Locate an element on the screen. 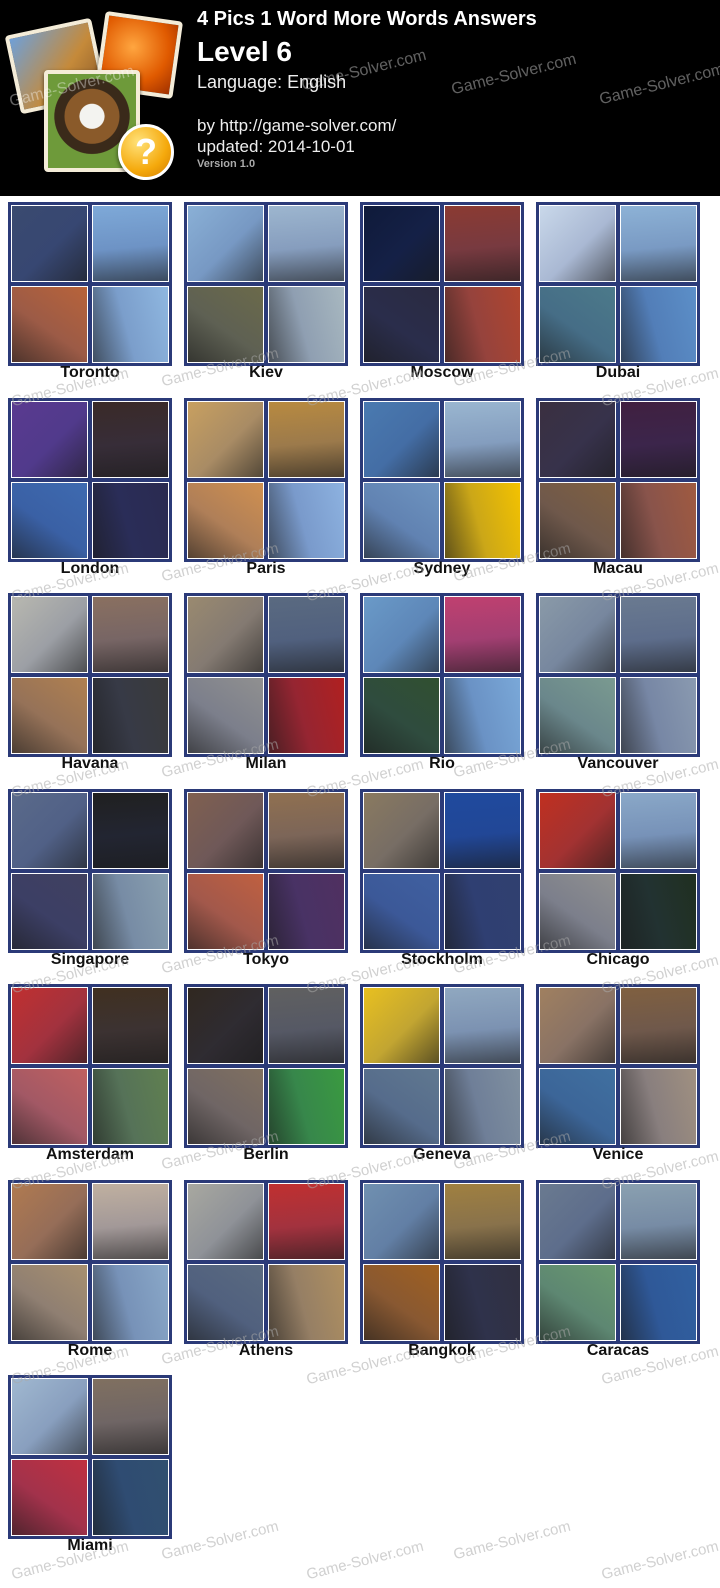  answer-card: Moscow is located at coordinates (442, 291).